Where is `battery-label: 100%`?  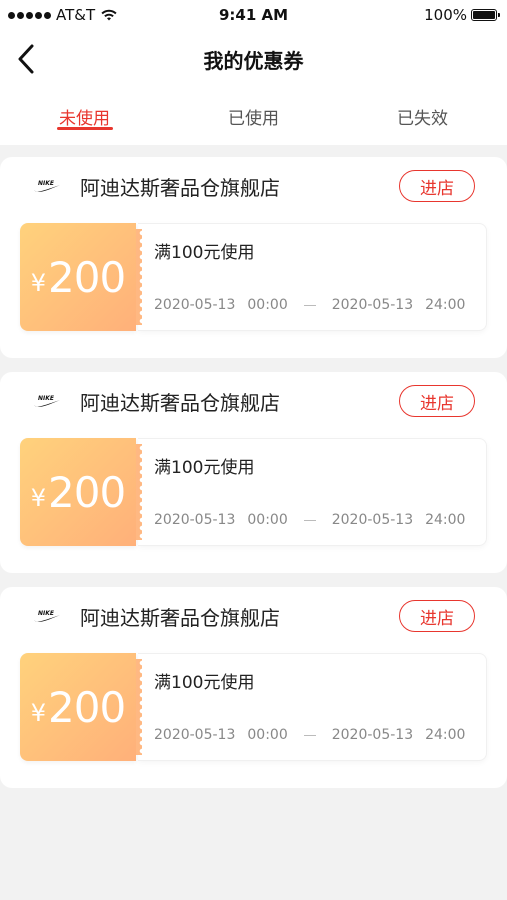 battery-label: 100% is located at coordinates (445, 15).